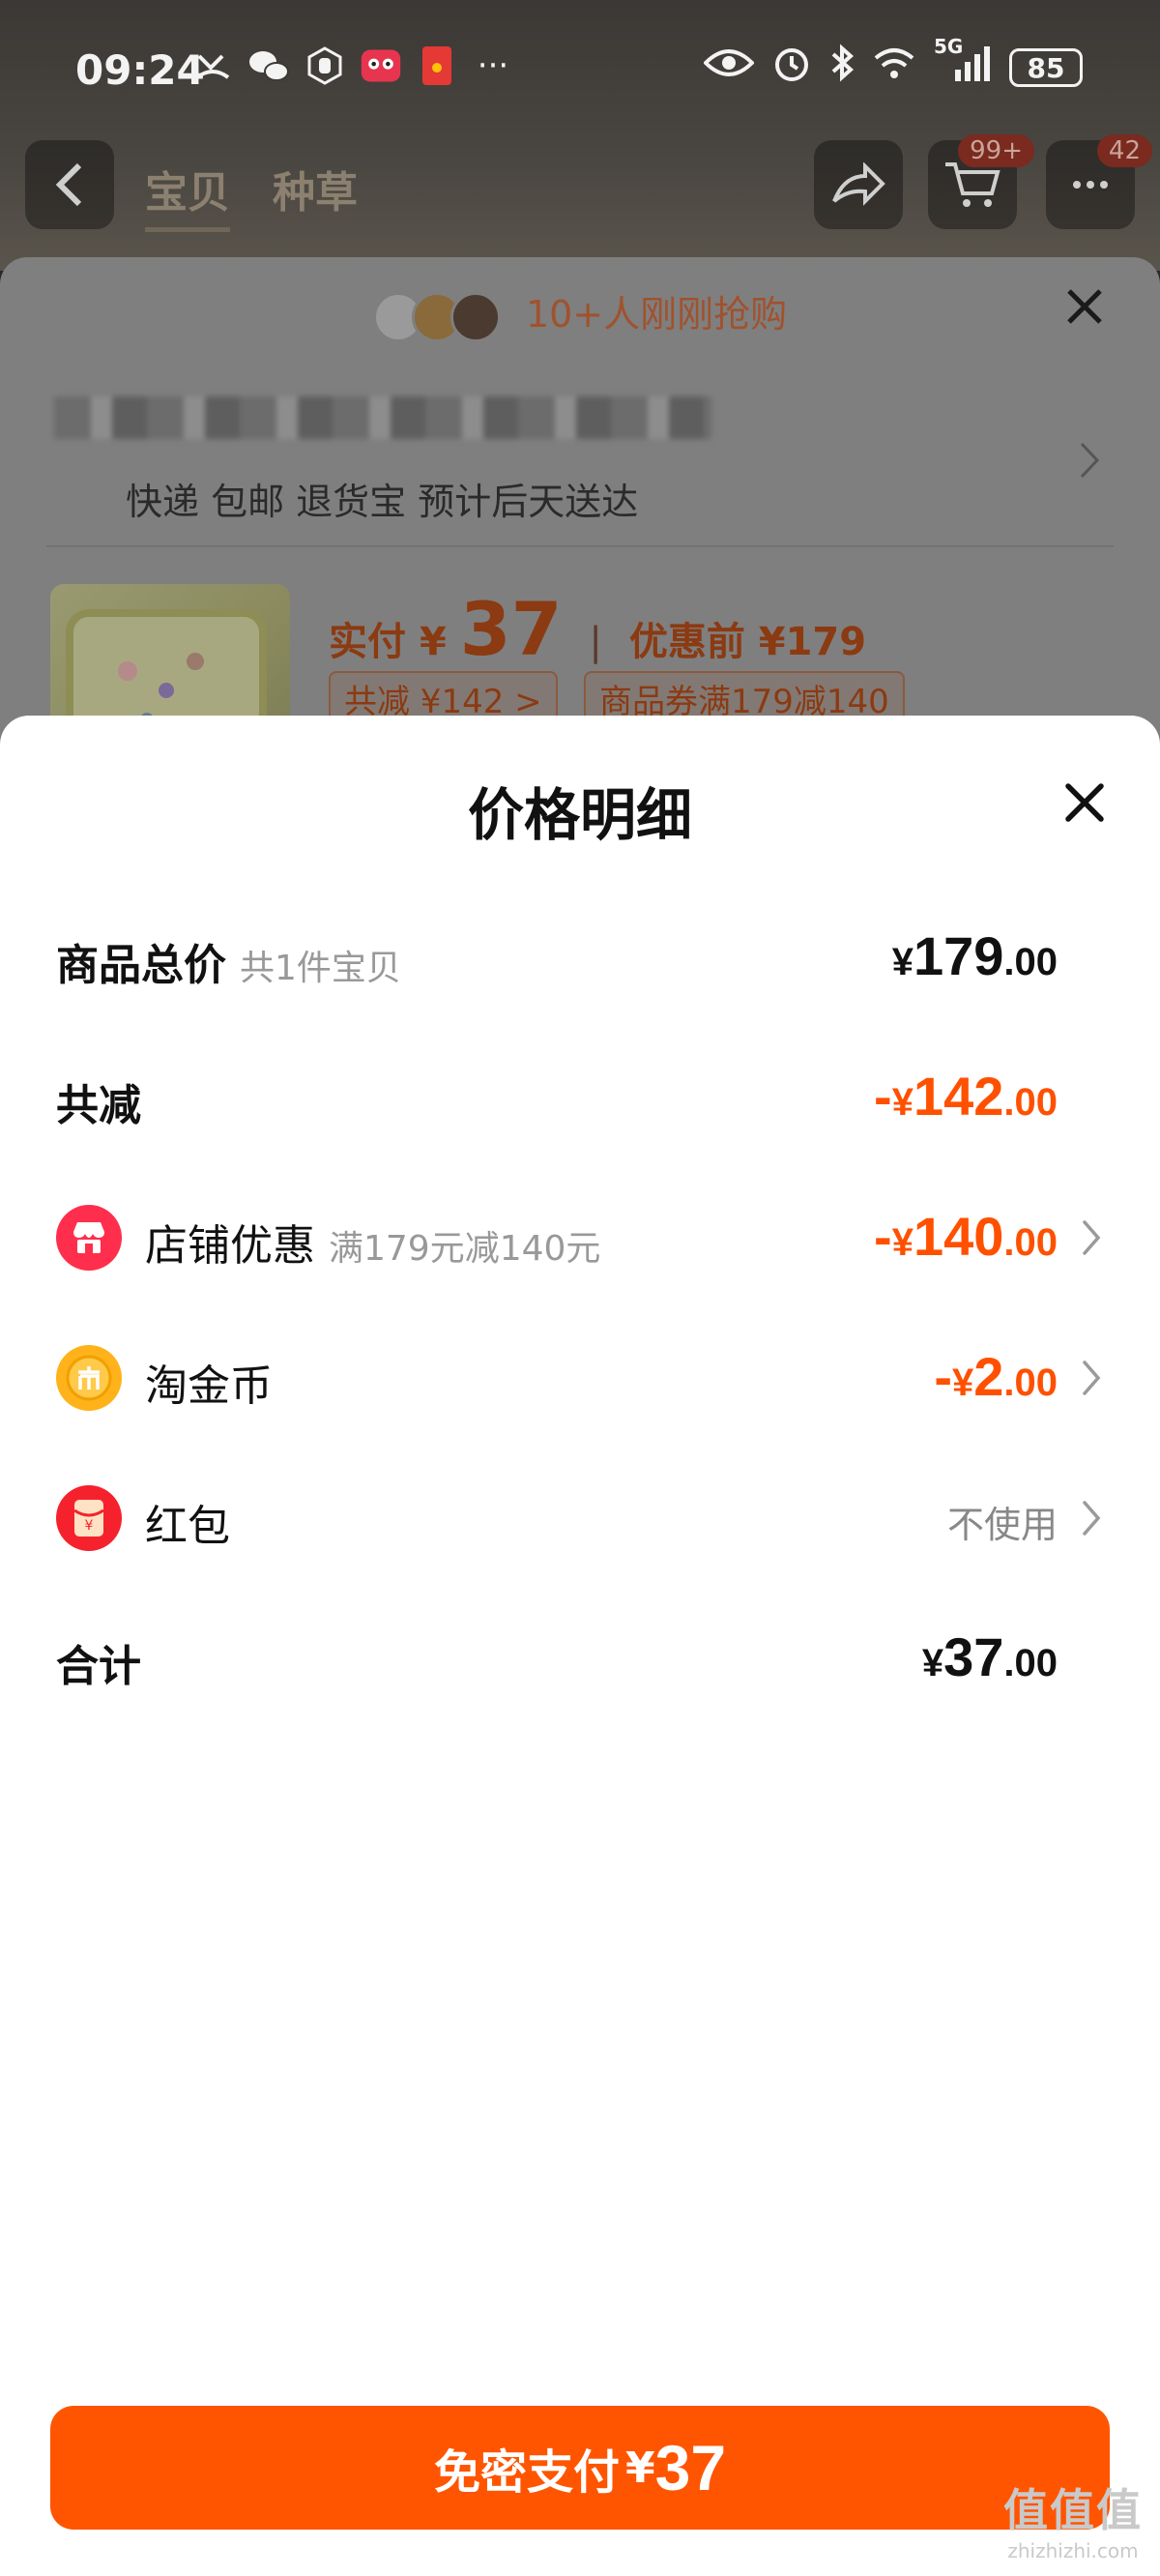 The image size is (1160, 2576). I want to click on amount-integer: 142, so click(958, 1096).